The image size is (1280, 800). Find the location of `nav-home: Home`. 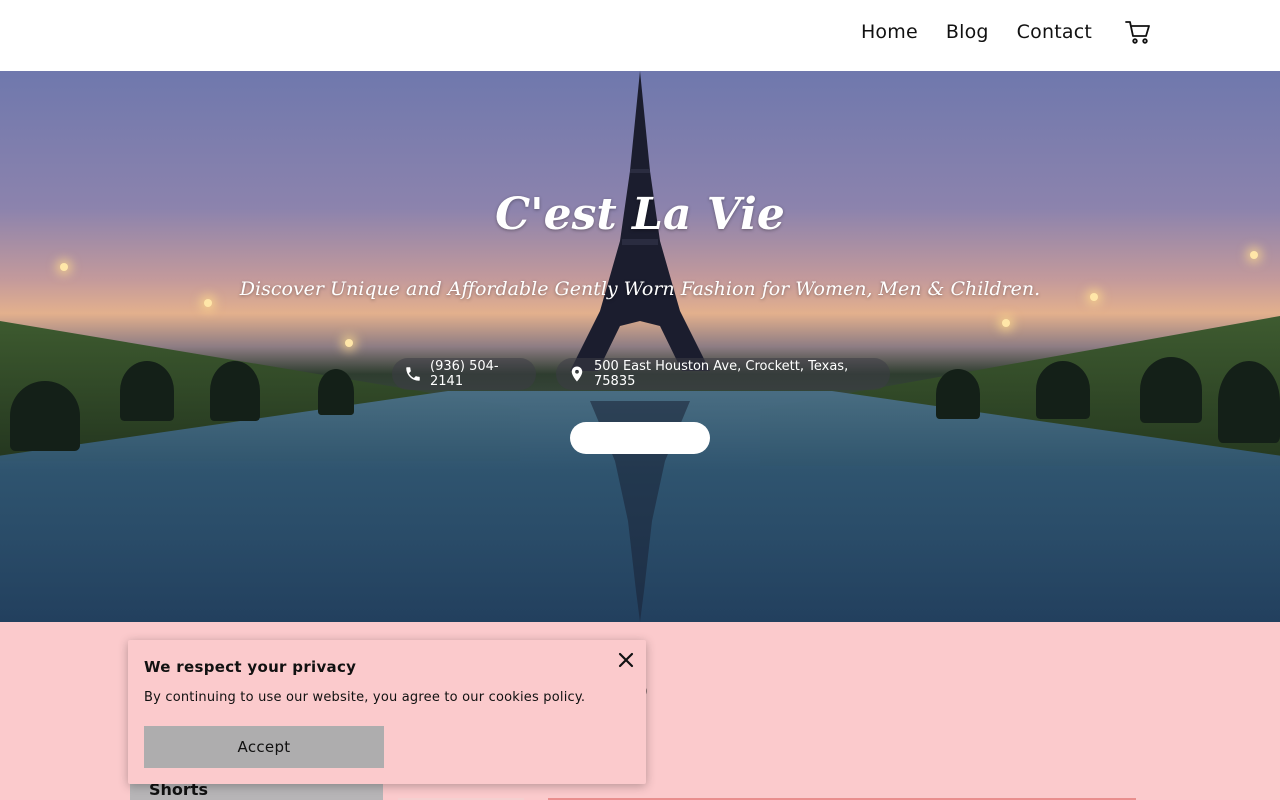

nav-home: Home is located at coordinates (889, 32).